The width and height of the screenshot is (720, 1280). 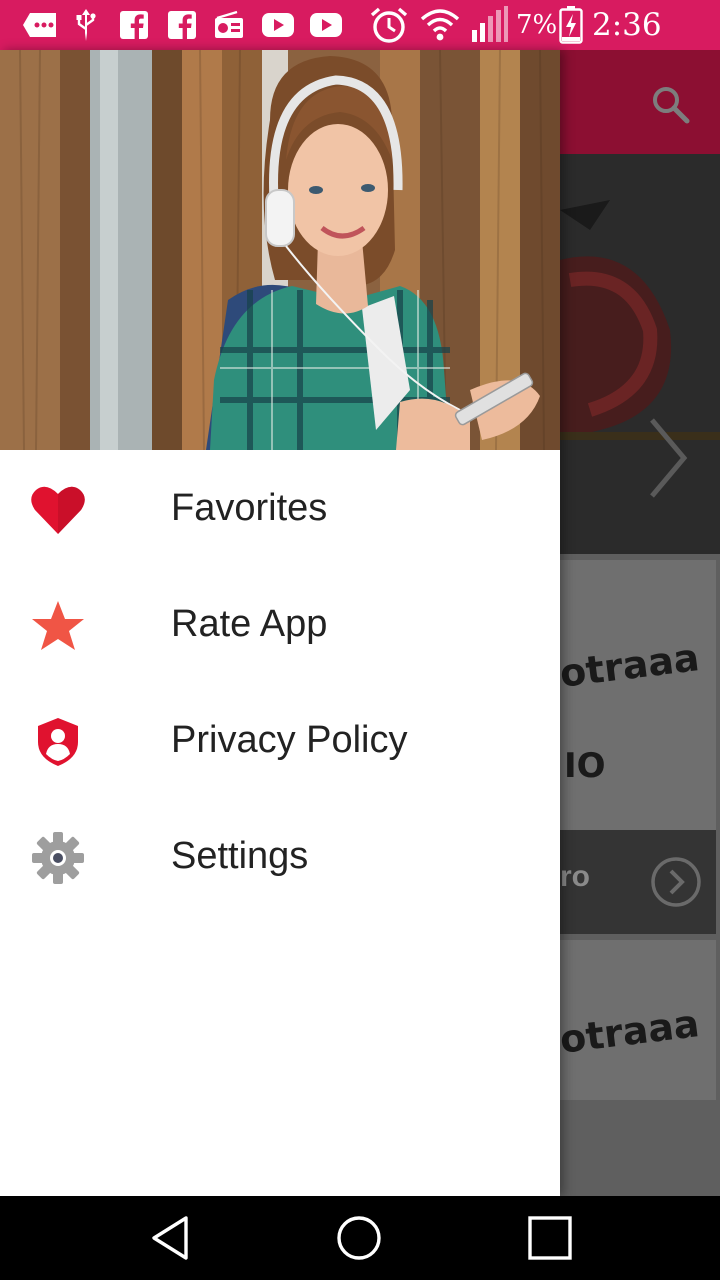 I want to click on menu-item-settings: Settings, so click(x=280, y=856).